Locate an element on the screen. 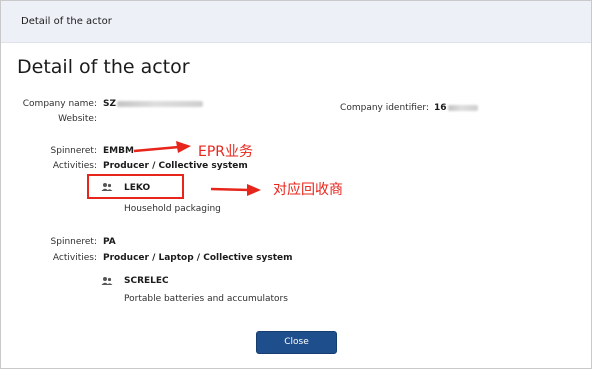 The height and width of the screenshot is (369, 592). activities-value: Producer / Laptop / Collective system is located at coordinates (198, 258).